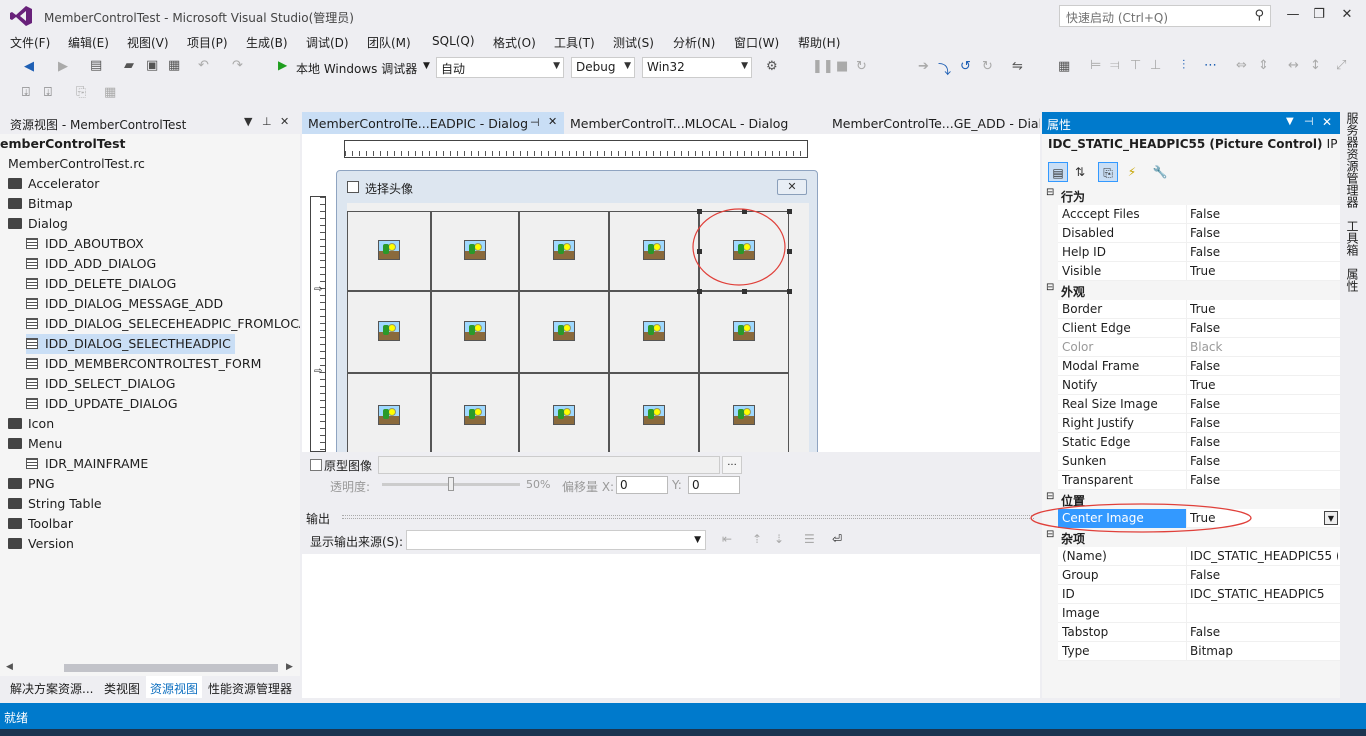 The width and height of the screenshot is (1366, 736). What do you see at coordinates (549, 465) in the screenshot?
I see `prototype-path-input` at bounding box center [549, 465].